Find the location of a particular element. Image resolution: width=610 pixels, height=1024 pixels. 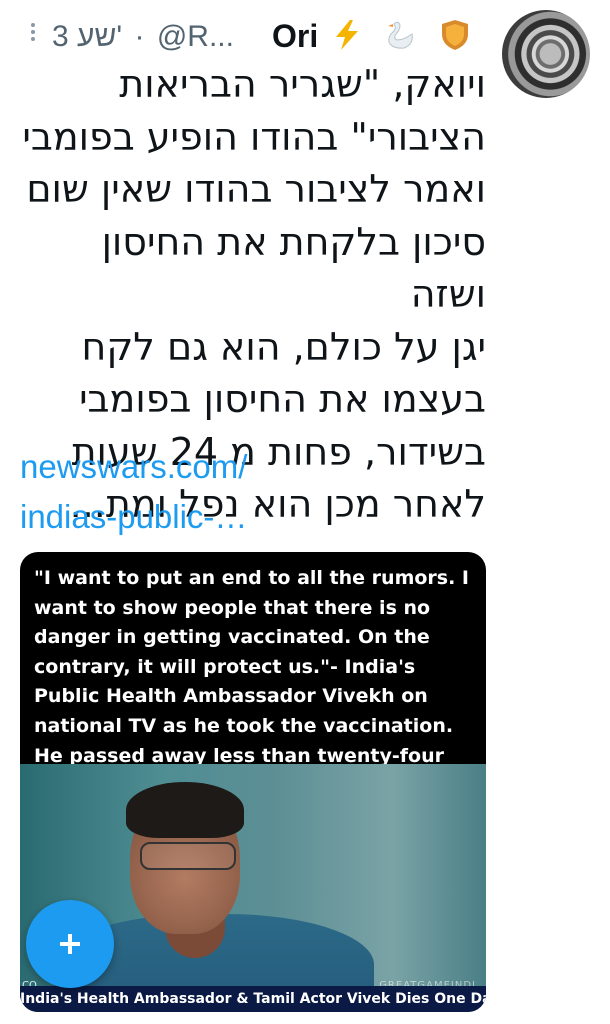

tweet-body-line: יגן על כולם, הוא גם לקח is located at coordinates (283, 346).